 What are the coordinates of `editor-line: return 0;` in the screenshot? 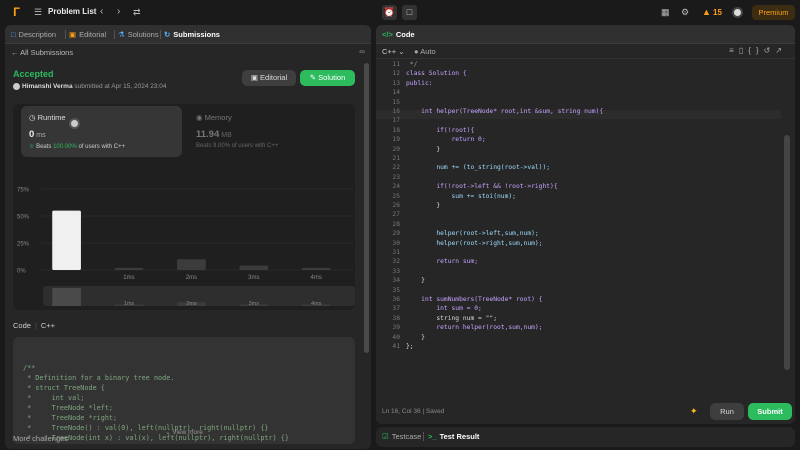 It's located at (445, 139).